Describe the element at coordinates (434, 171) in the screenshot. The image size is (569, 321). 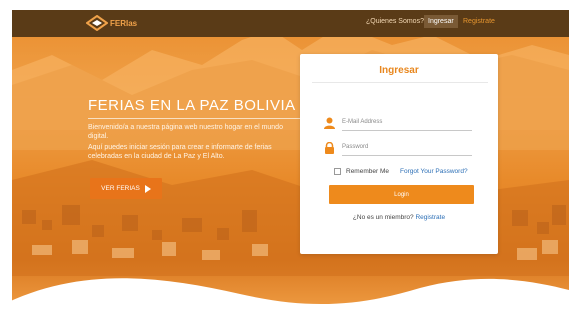
I see `forgot-password-link: Forgot Your Password?` at that location.